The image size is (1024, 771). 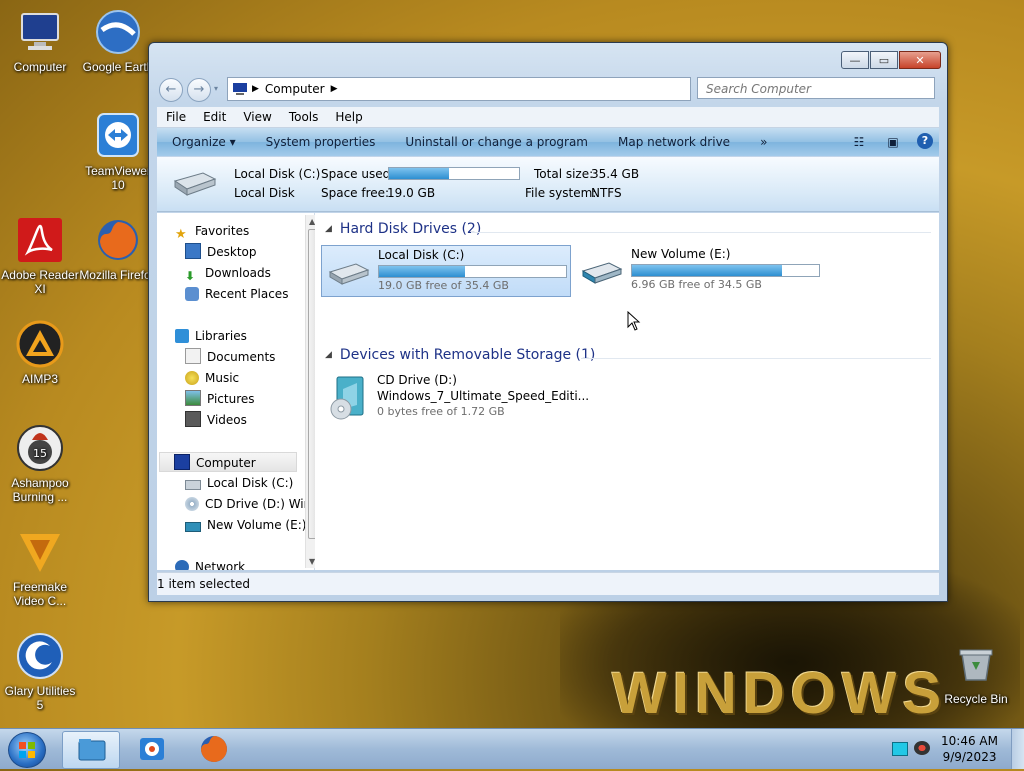 What do you see at coordinates (700, 271) in the screenshot?
I see `drive-new-volume-e: New Volume (E:) 6.96 GB free of 34.5 GB` at bounding box center [700, 271].